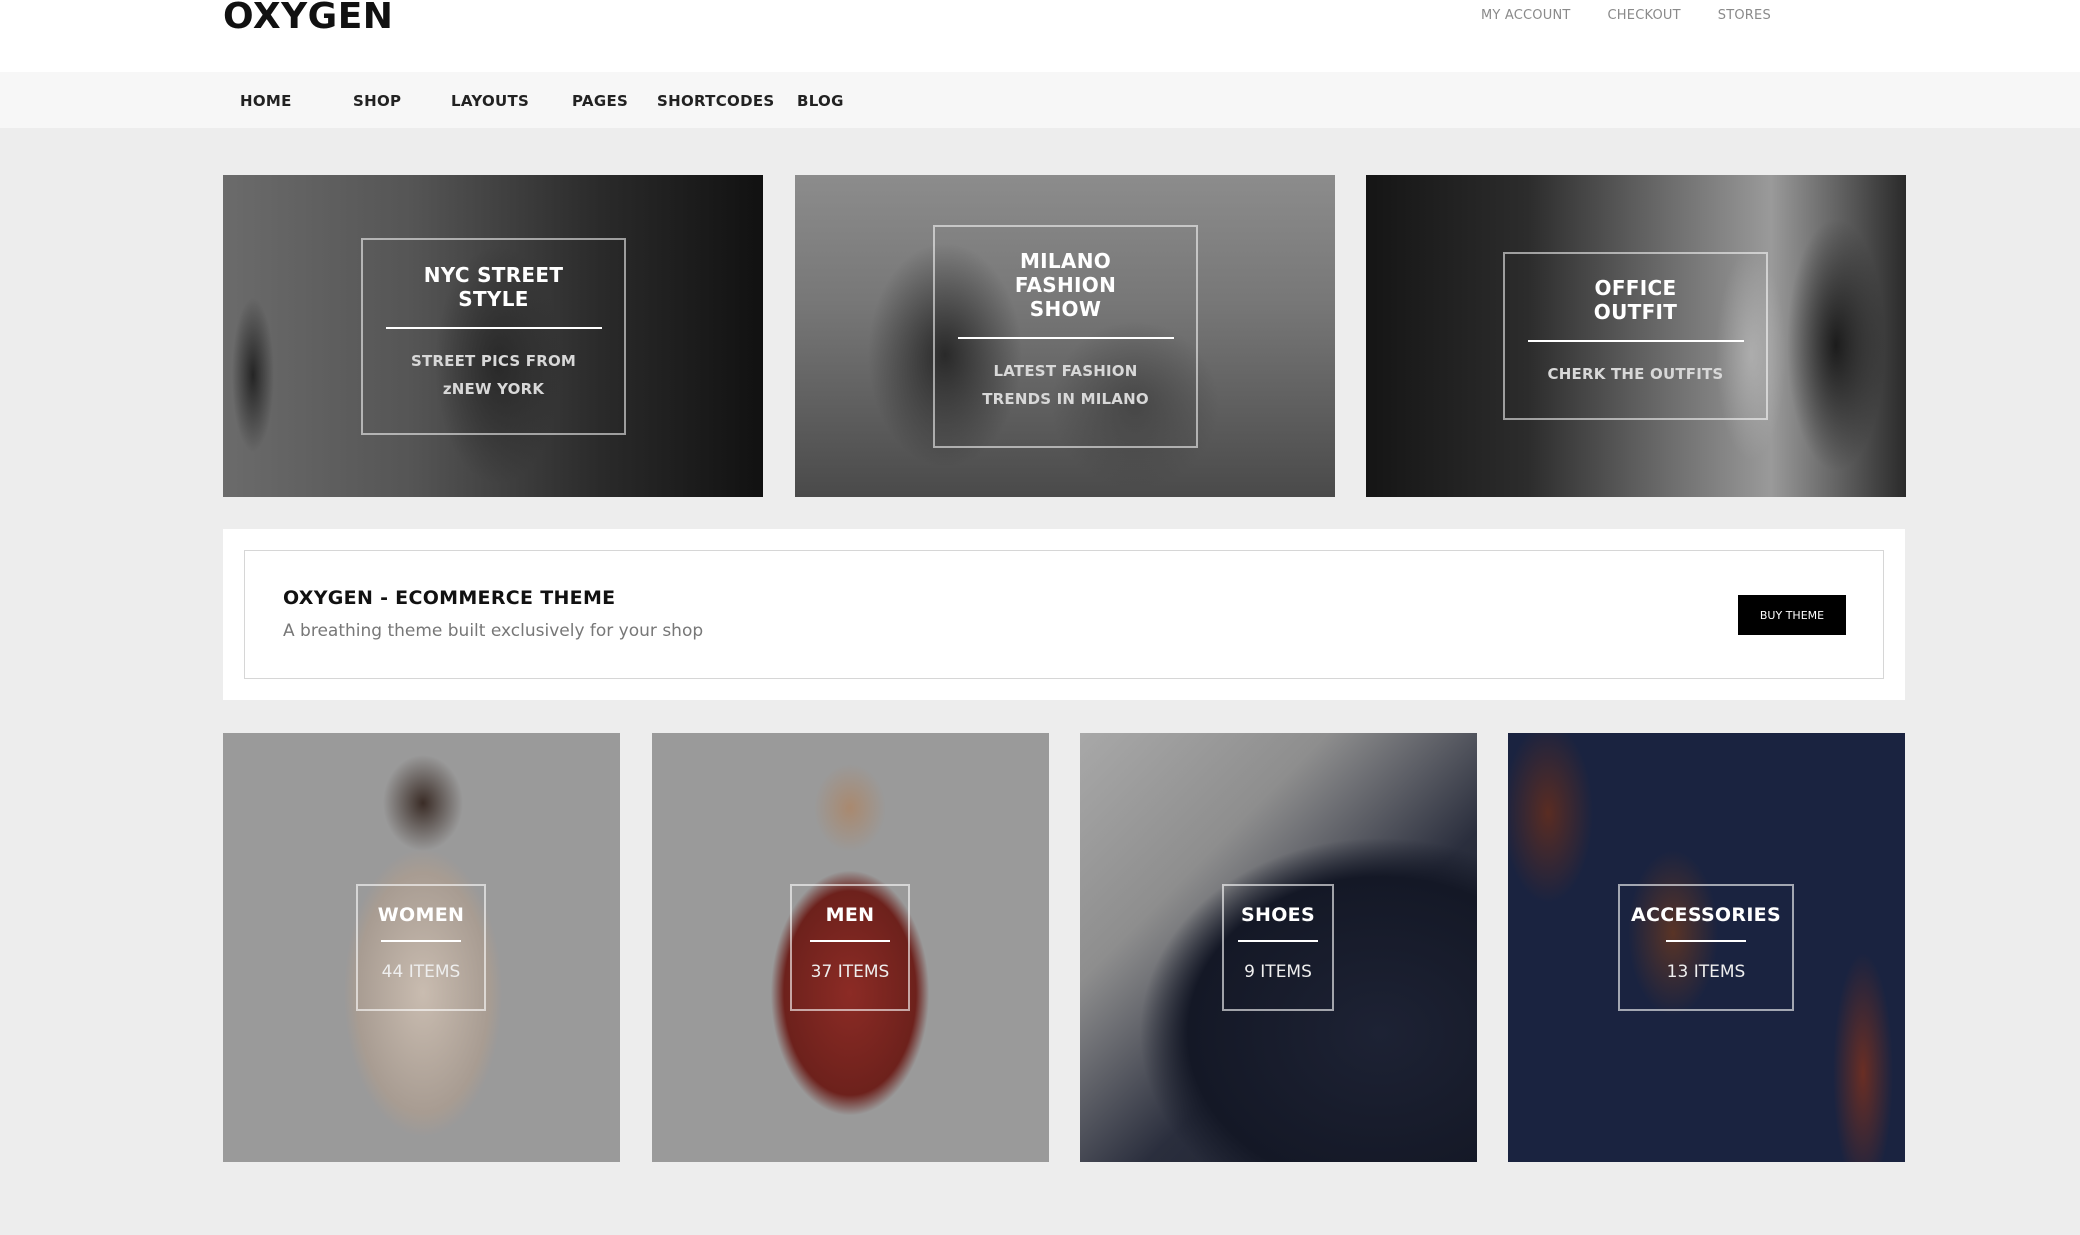  I want to click on category-tile-women: WOMEN 44 ITEMS, so click(421, 947).